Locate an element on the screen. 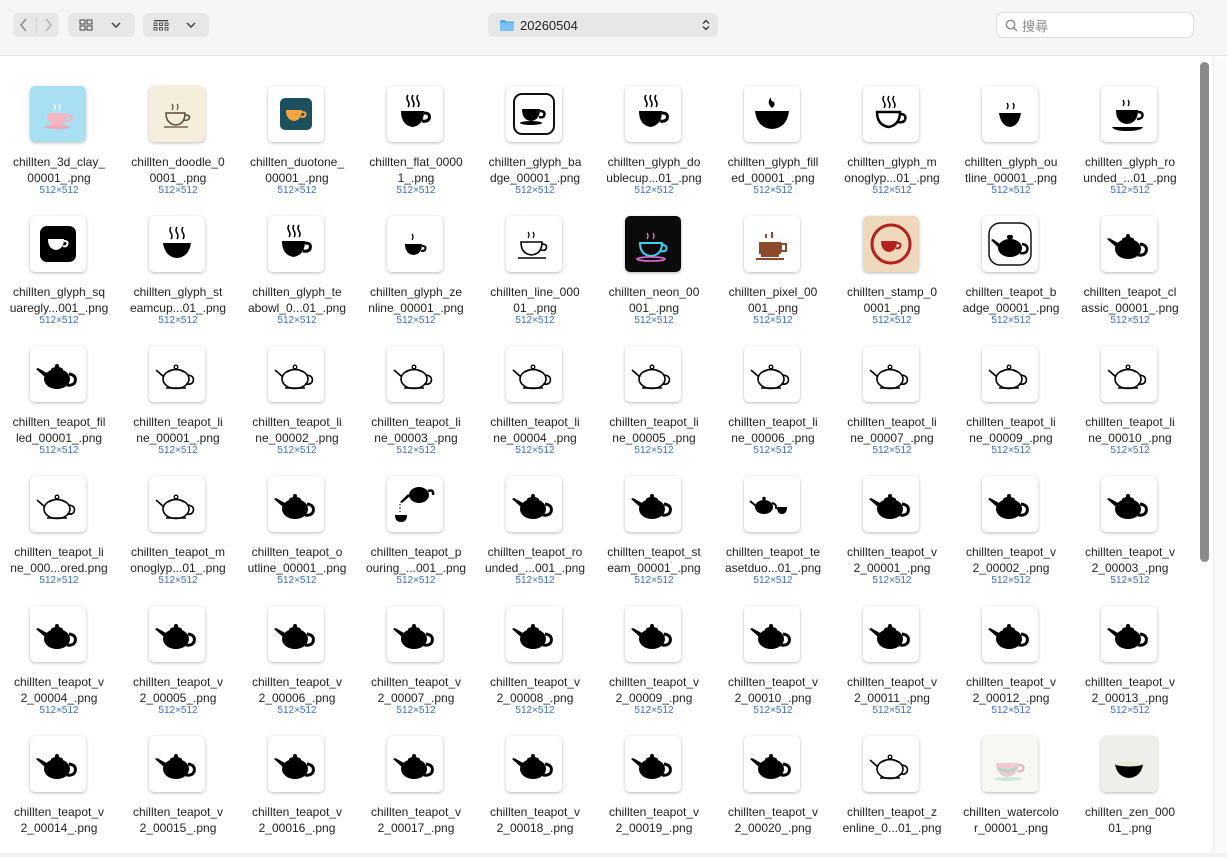  file-item: chillten_teapot_b adge_00001_.png 512×512 is located at coordinates (1011, 256).